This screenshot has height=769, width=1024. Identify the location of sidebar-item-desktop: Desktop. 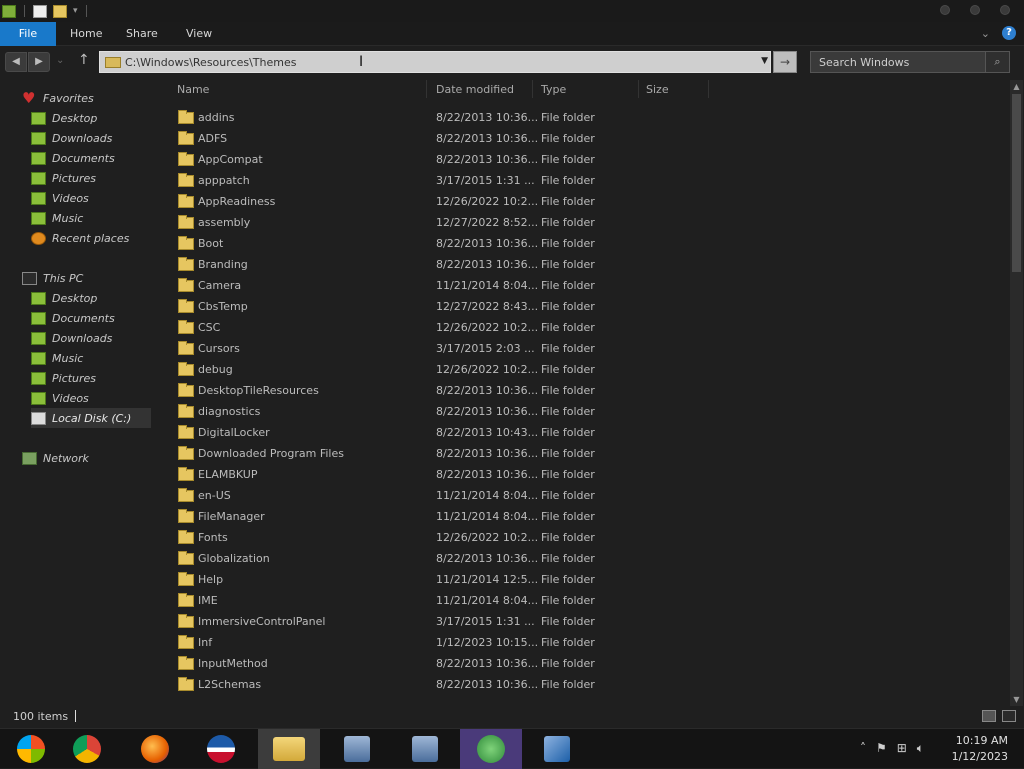
(64, 118).